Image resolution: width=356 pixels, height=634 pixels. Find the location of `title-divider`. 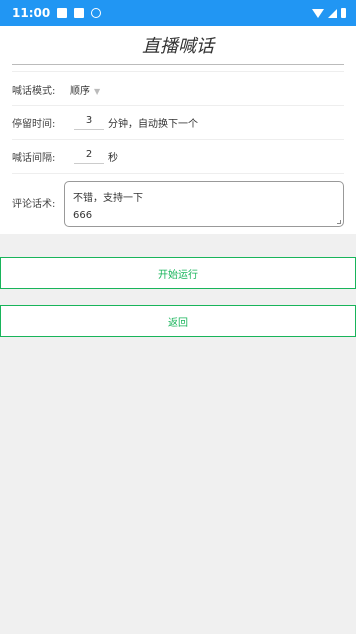

title-divider is located at coordinates (178, 64).